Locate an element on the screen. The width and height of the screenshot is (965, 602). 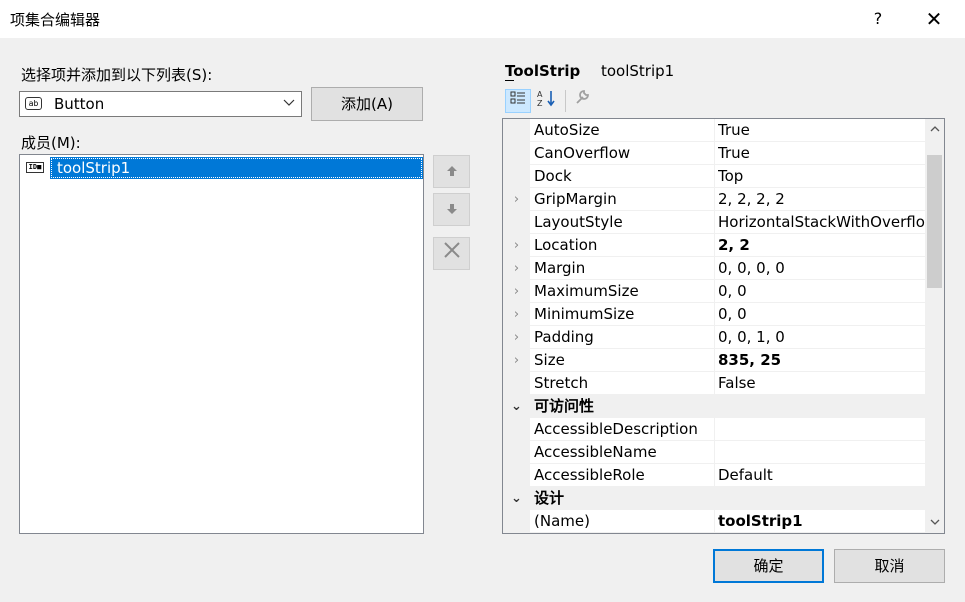
ok-button: 确定 is located at coordinates (768, 566).